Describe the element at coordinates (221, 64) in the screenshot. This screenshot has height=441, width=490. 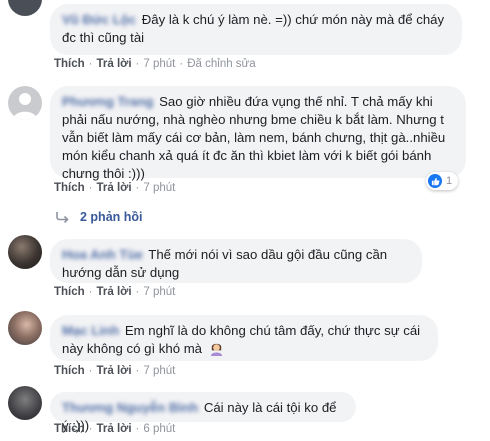
I see `edited-label: Đã chỉnh sửa` at that location.